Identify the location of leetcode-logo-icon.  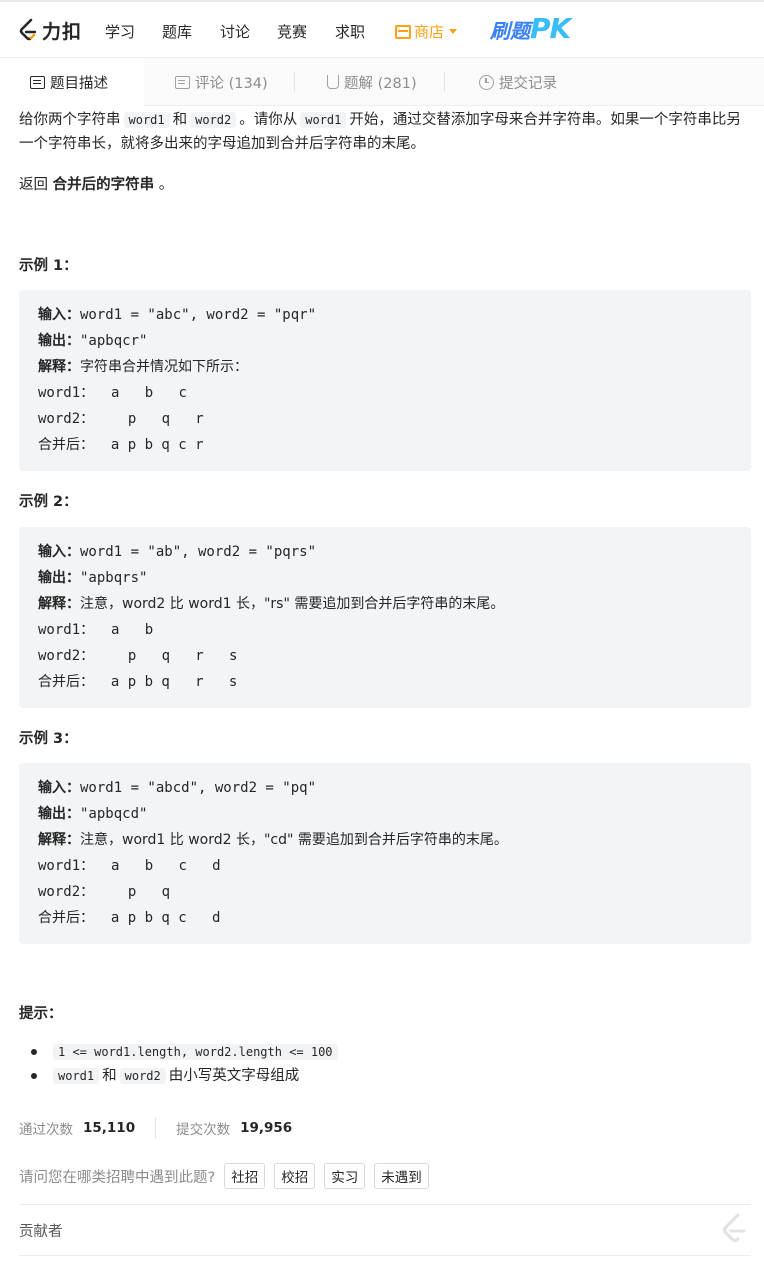
(28, 29).